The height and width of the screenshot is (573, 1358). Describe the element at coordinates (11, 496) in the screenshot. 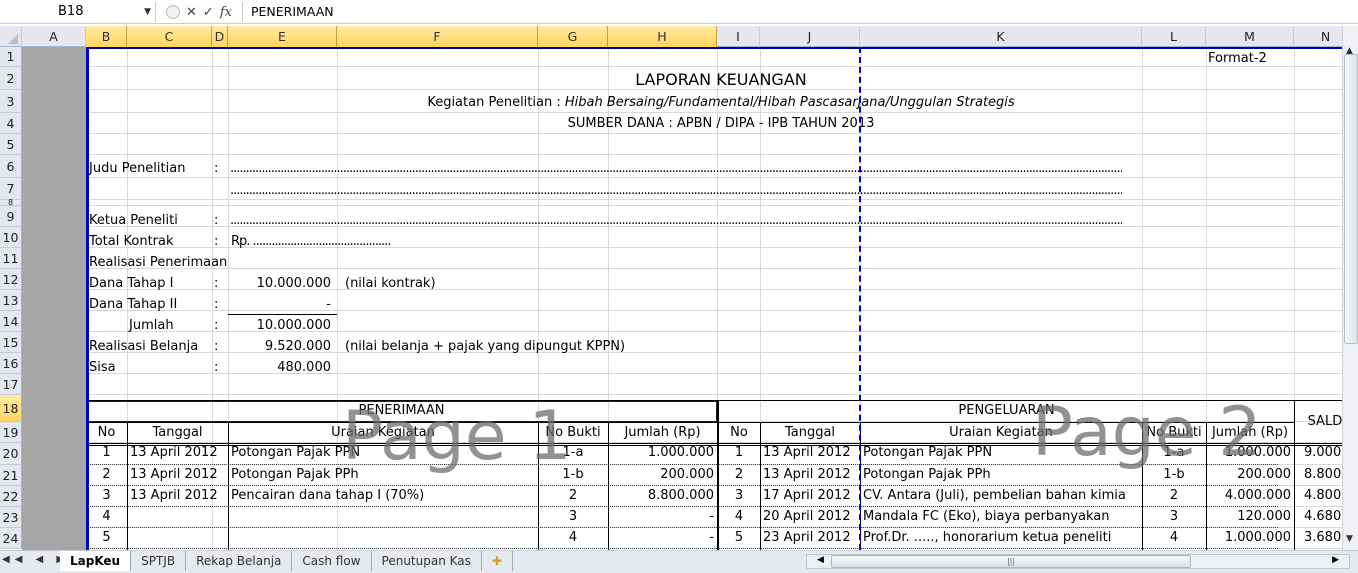

I see `row-header-22: 22` at that location.